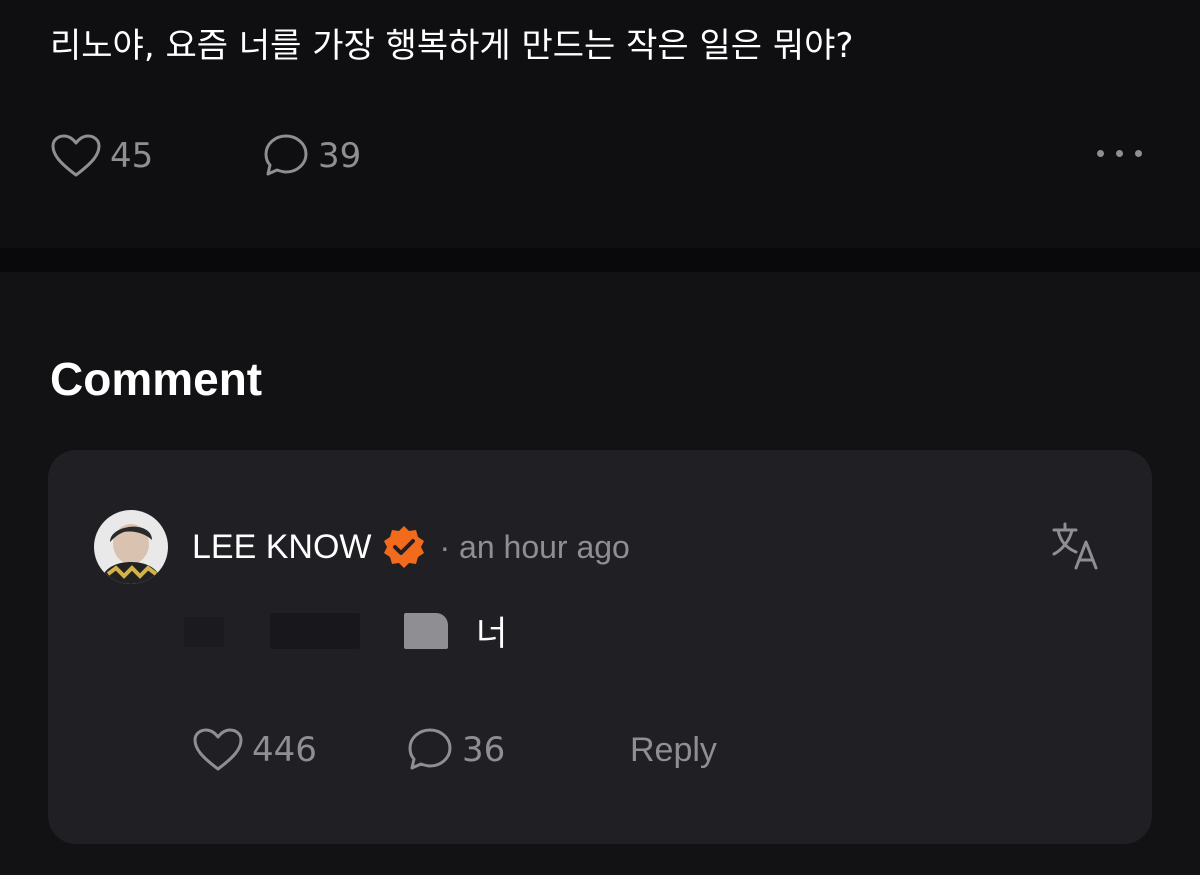 The width and height of the screenshot is (1200, 875). Describe the element at coordinates (673, 750) in the screenshot. I see `reply-button: Reply` at that location.